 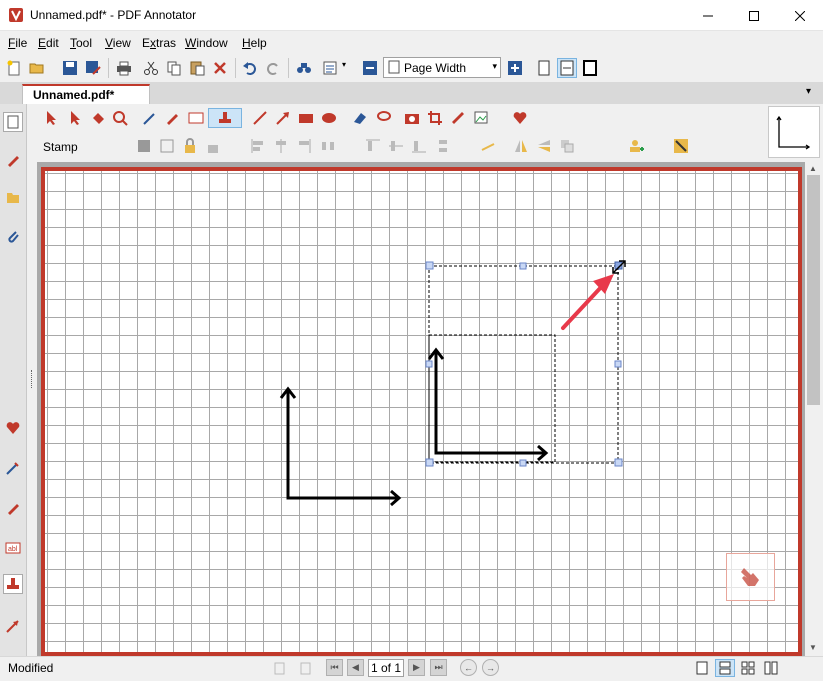 What do you see at coordinates (636, 146) in the screenshot?
I see `add-user-icon` at bounding box center [636, 146].